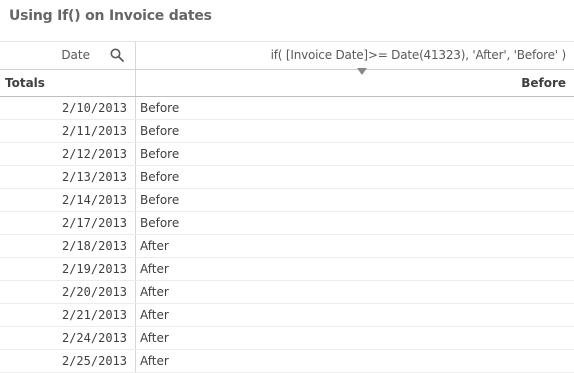  Describe the element at coordinates (287, 177) in the screenshot. I see `table-row: 2/13/2013 Before` at that location.